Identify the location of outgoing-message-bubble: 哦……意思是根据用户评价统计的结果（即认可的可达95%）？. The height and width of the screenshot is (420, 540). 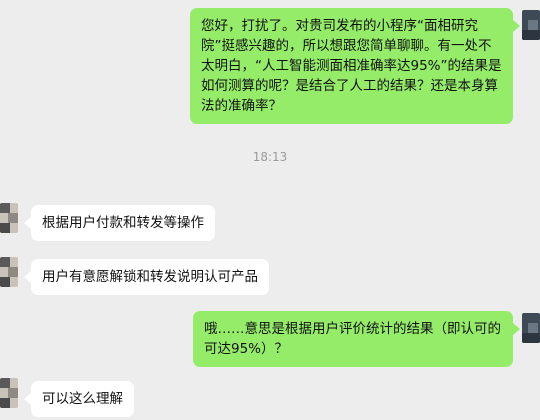
(356, 339).